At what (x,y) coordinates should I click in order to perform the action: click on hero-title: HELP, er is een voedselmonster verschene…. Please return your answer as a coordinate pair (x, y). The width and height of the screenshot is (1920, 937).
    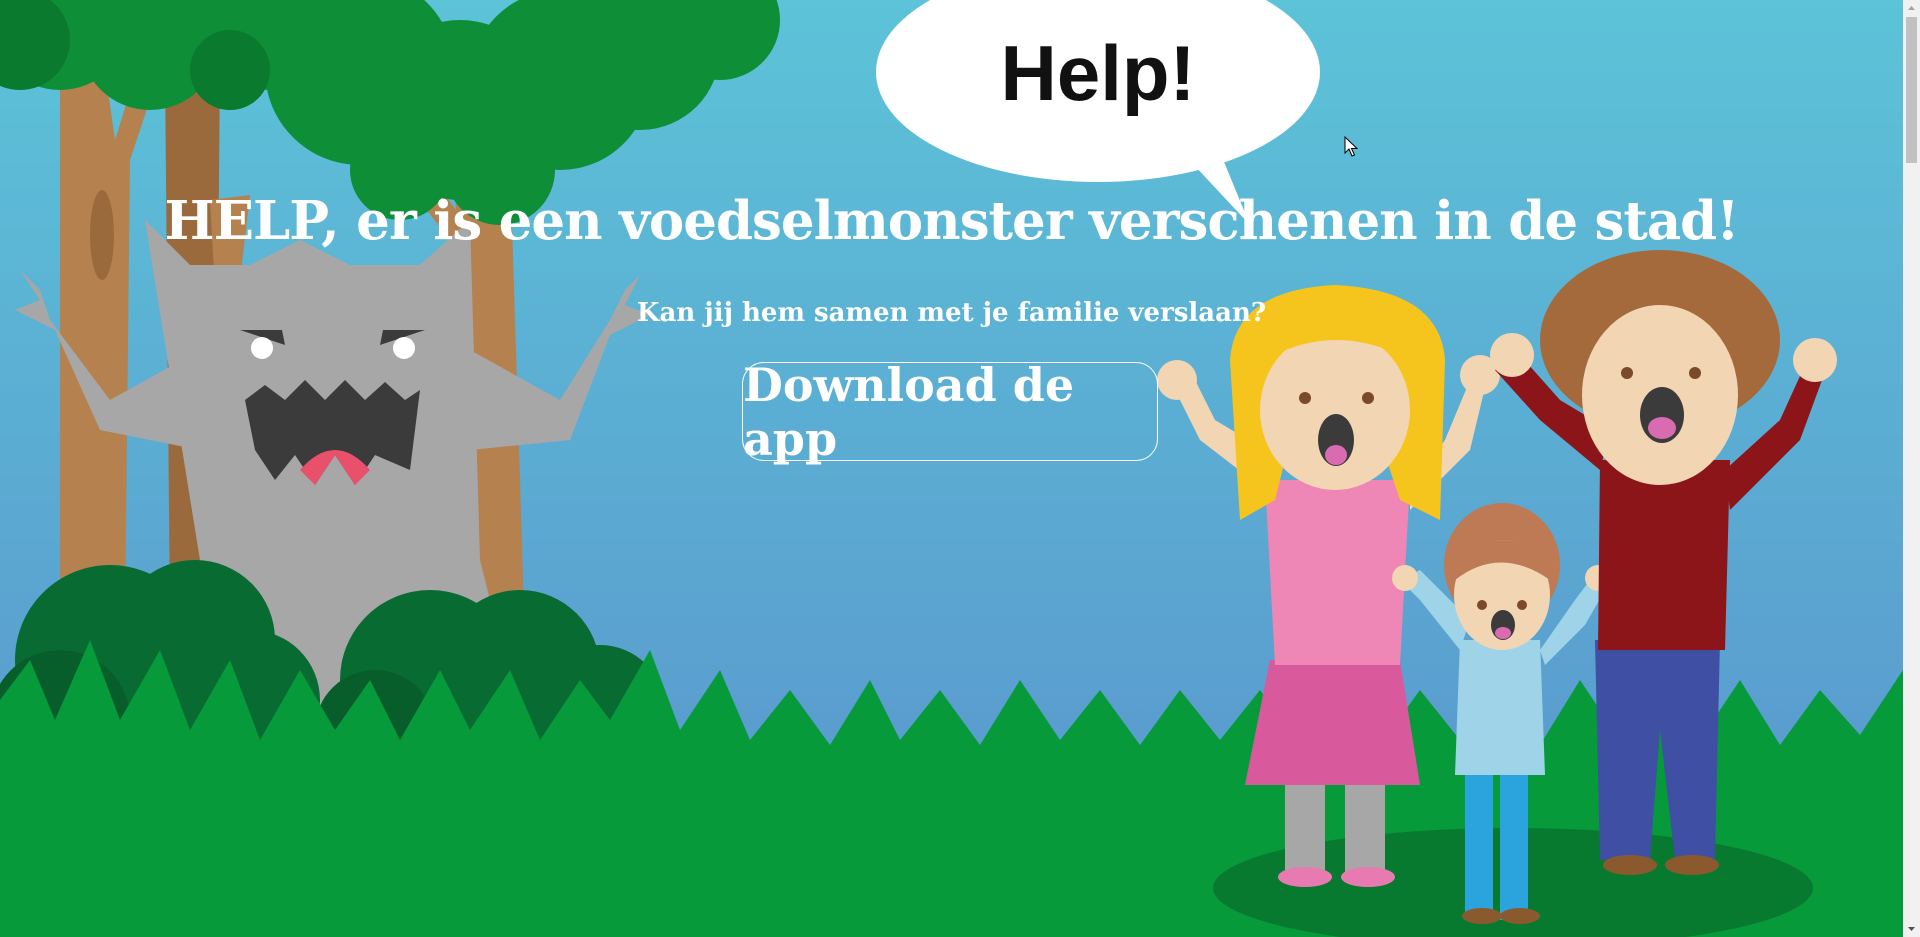
    Looking at the image, I should click on (952, 221).